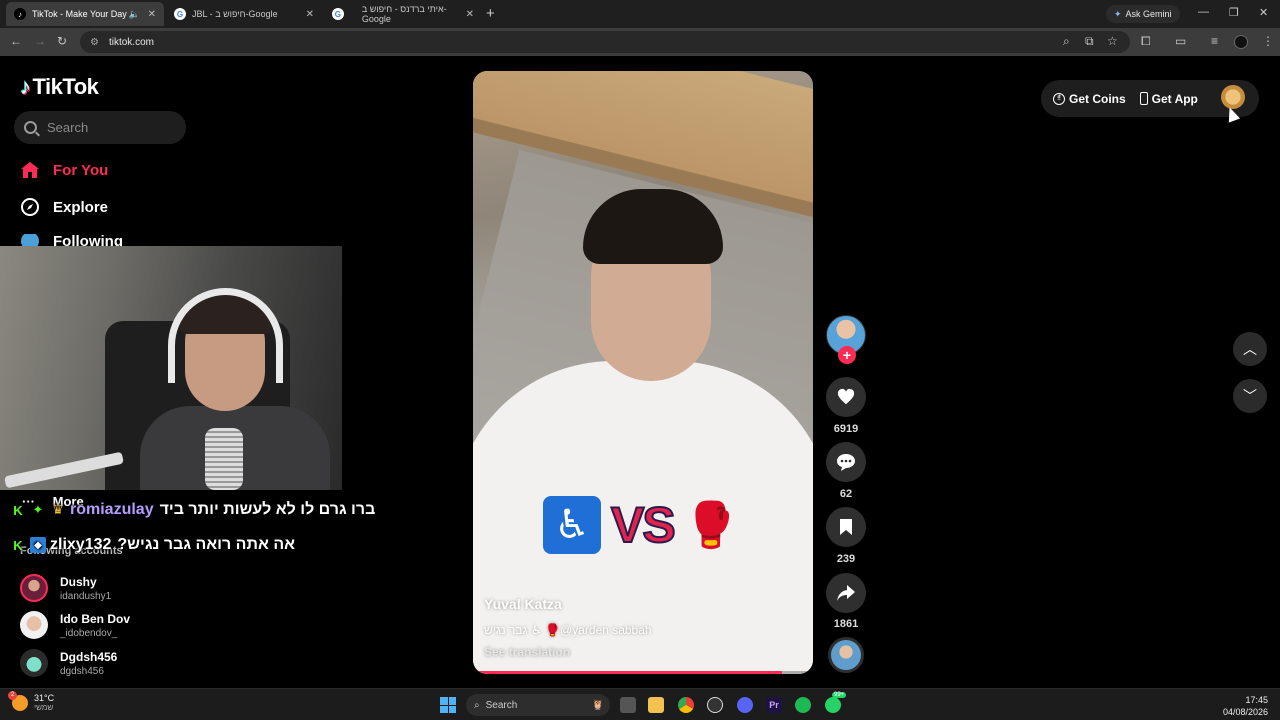  Describe the element at coordinates (711, 525) in the screenshot. I see `boxing-glove-icon: 🥊` at that location.